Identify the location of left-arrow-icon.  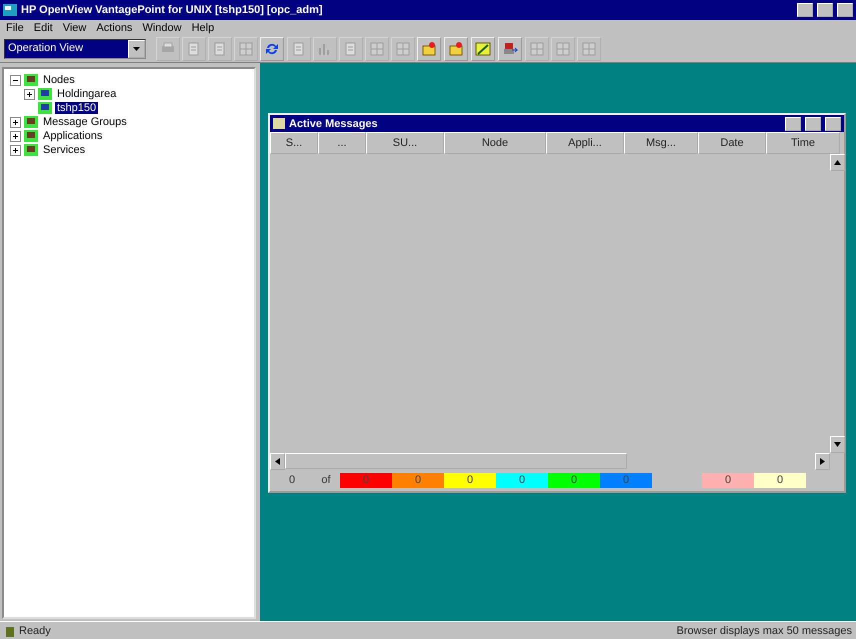
(277, 461).